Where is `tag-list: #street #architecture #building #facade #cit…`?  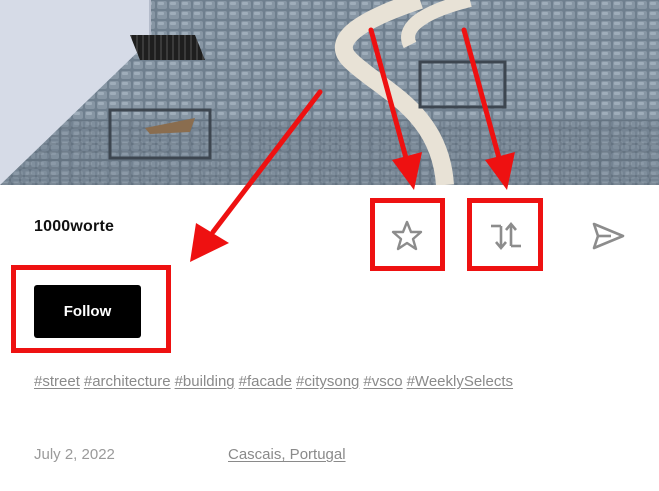 tag-list: #street #architecture #building #facade #cit… is located at coordinates (275, 381).